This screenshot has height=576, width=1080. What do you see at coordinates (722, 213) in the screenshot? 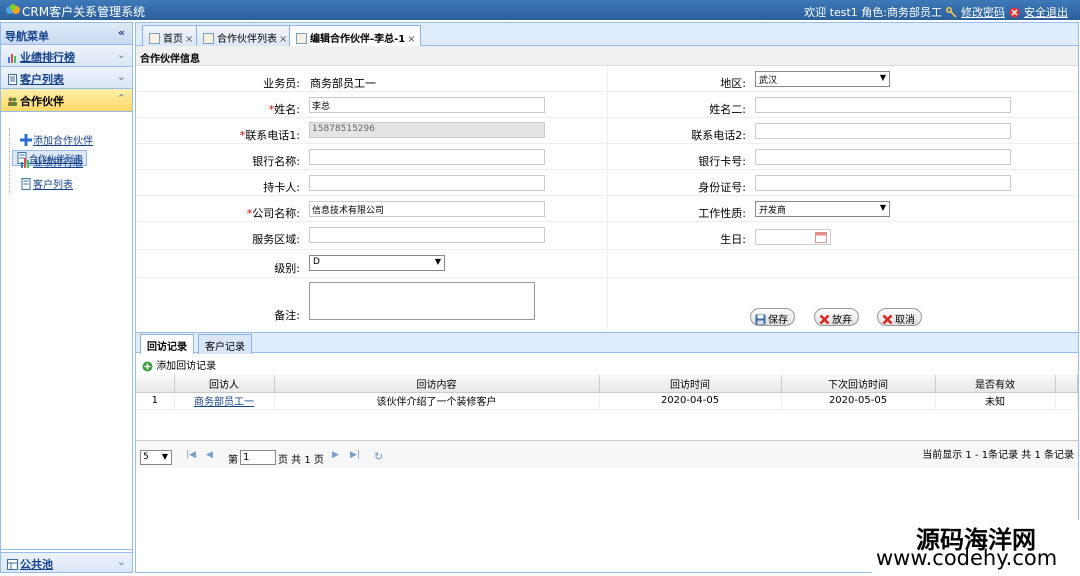
I see `work-type-label: 工作性质:` at bounding box center [722, 213].